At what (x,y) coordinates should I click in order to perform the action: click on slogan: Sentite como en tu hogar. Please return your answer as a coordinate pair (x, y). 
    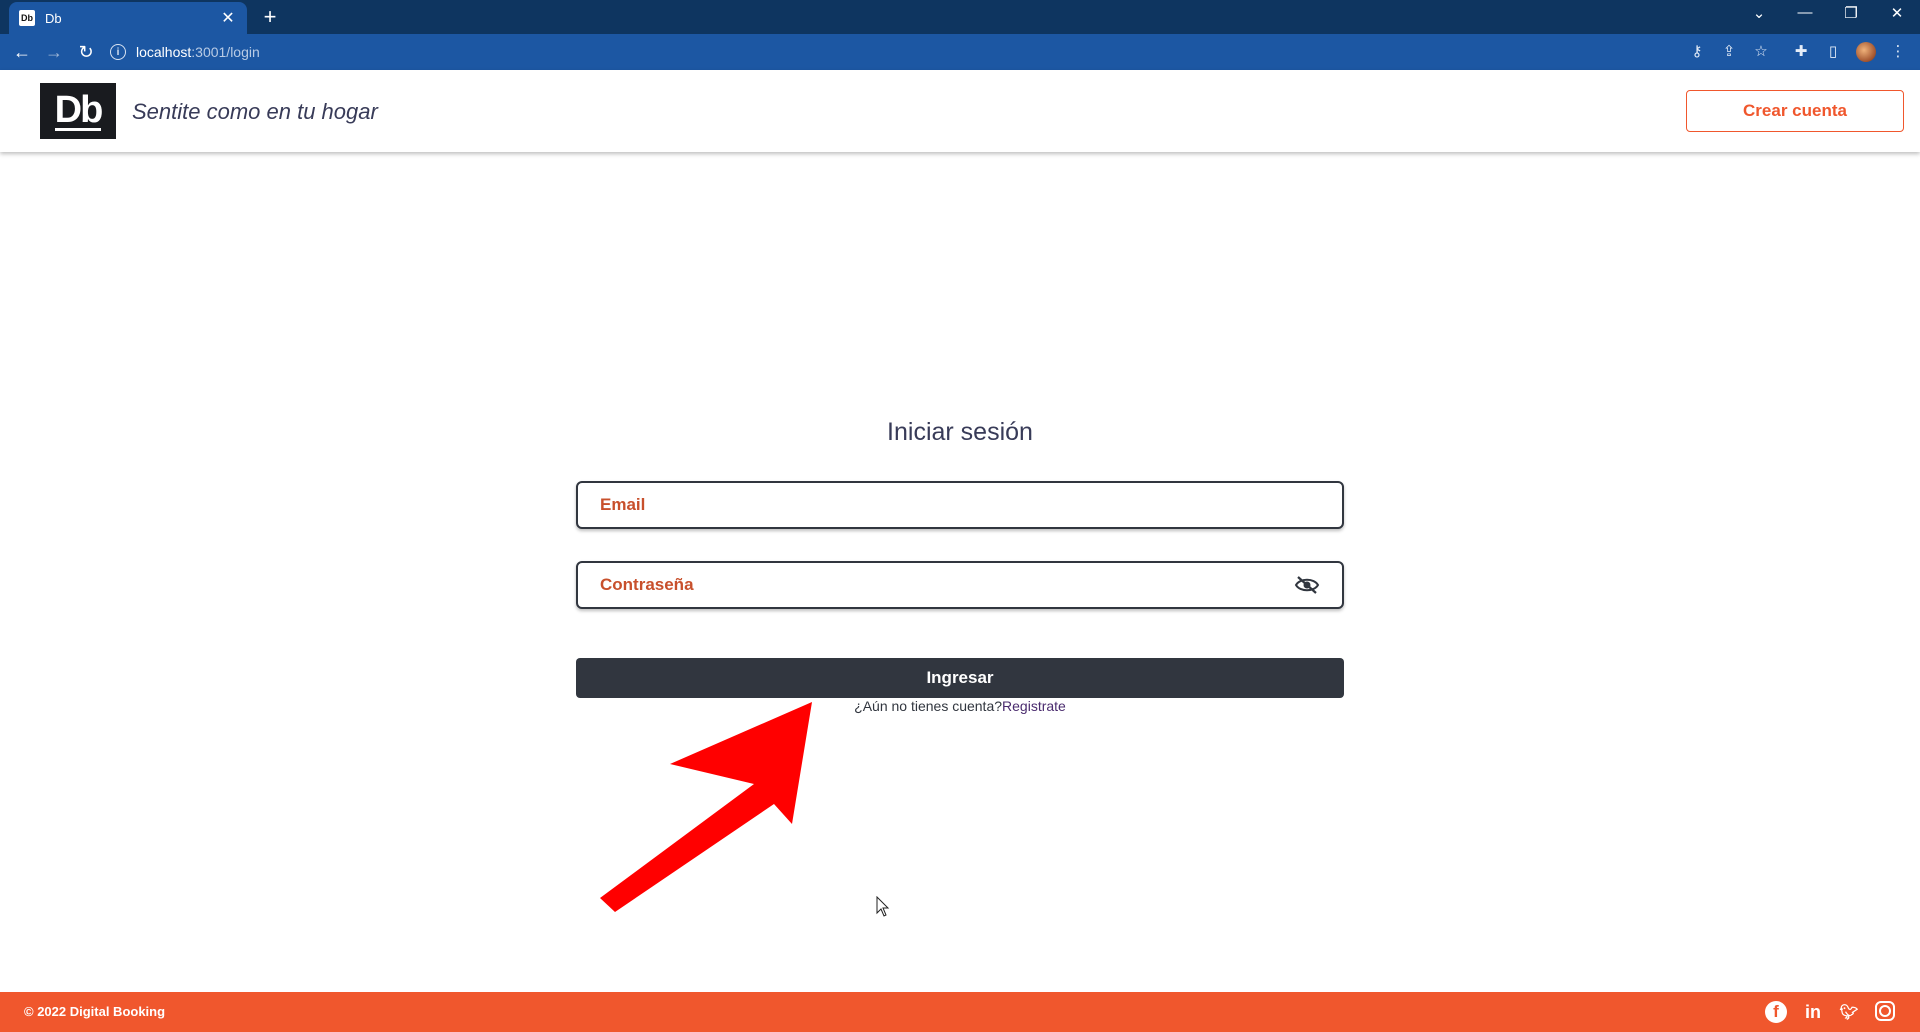
    Looking at the image, I should click on (255, 111).